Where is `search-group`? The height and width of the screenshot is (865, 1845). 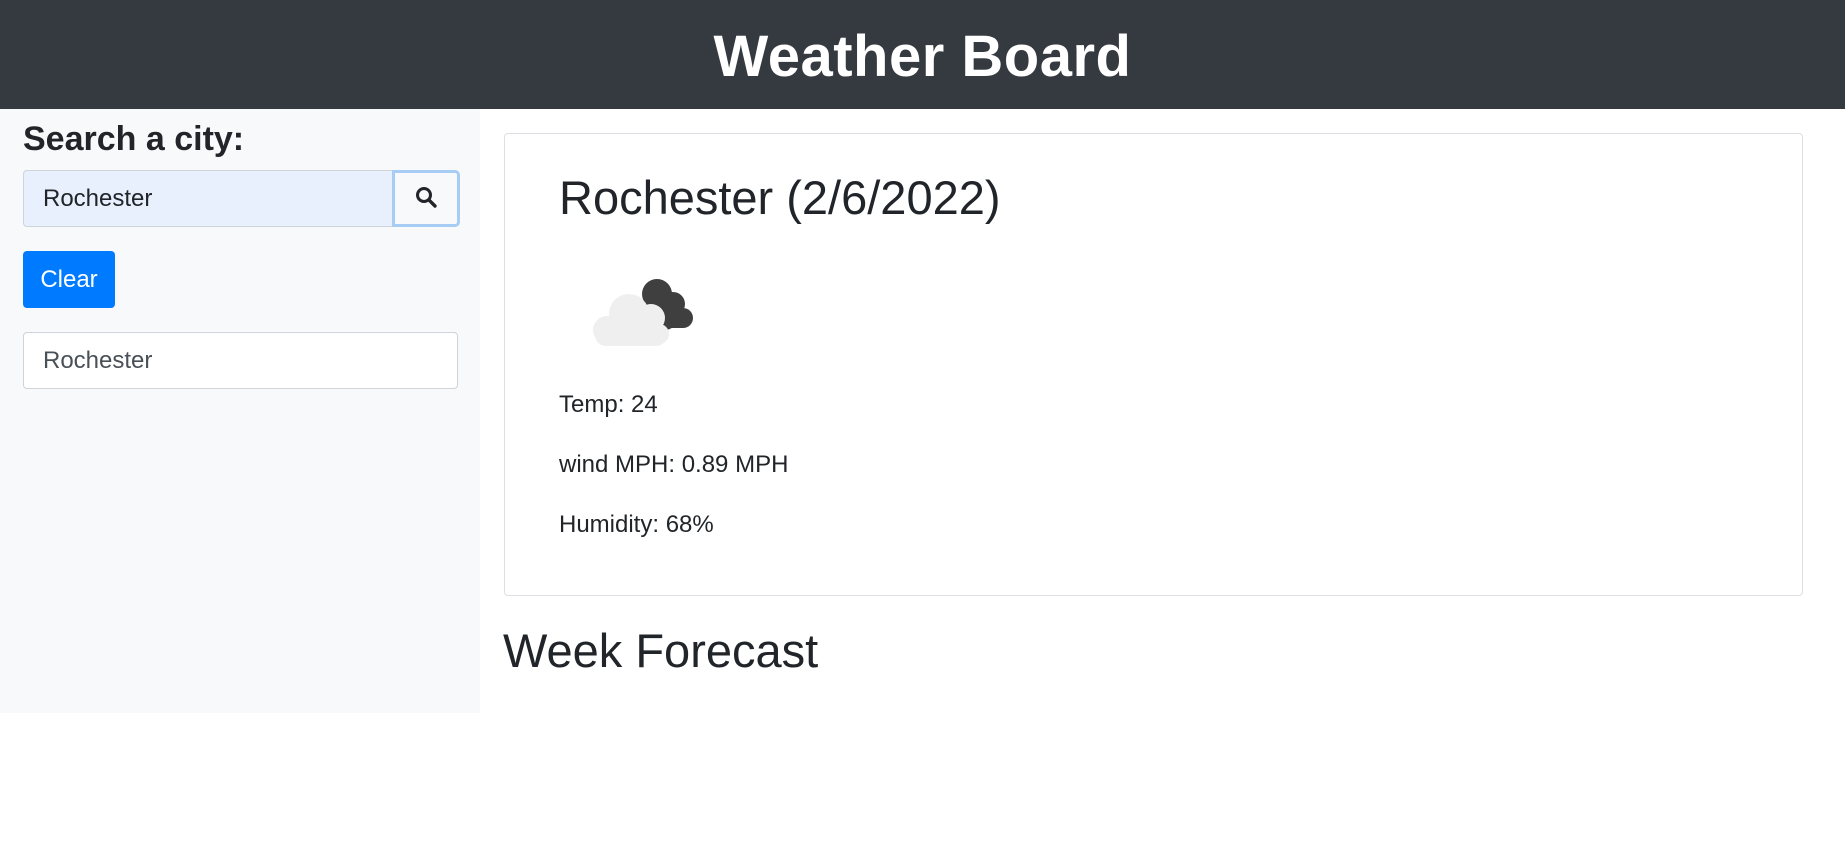
search-group is located at coordinates (241, 198).